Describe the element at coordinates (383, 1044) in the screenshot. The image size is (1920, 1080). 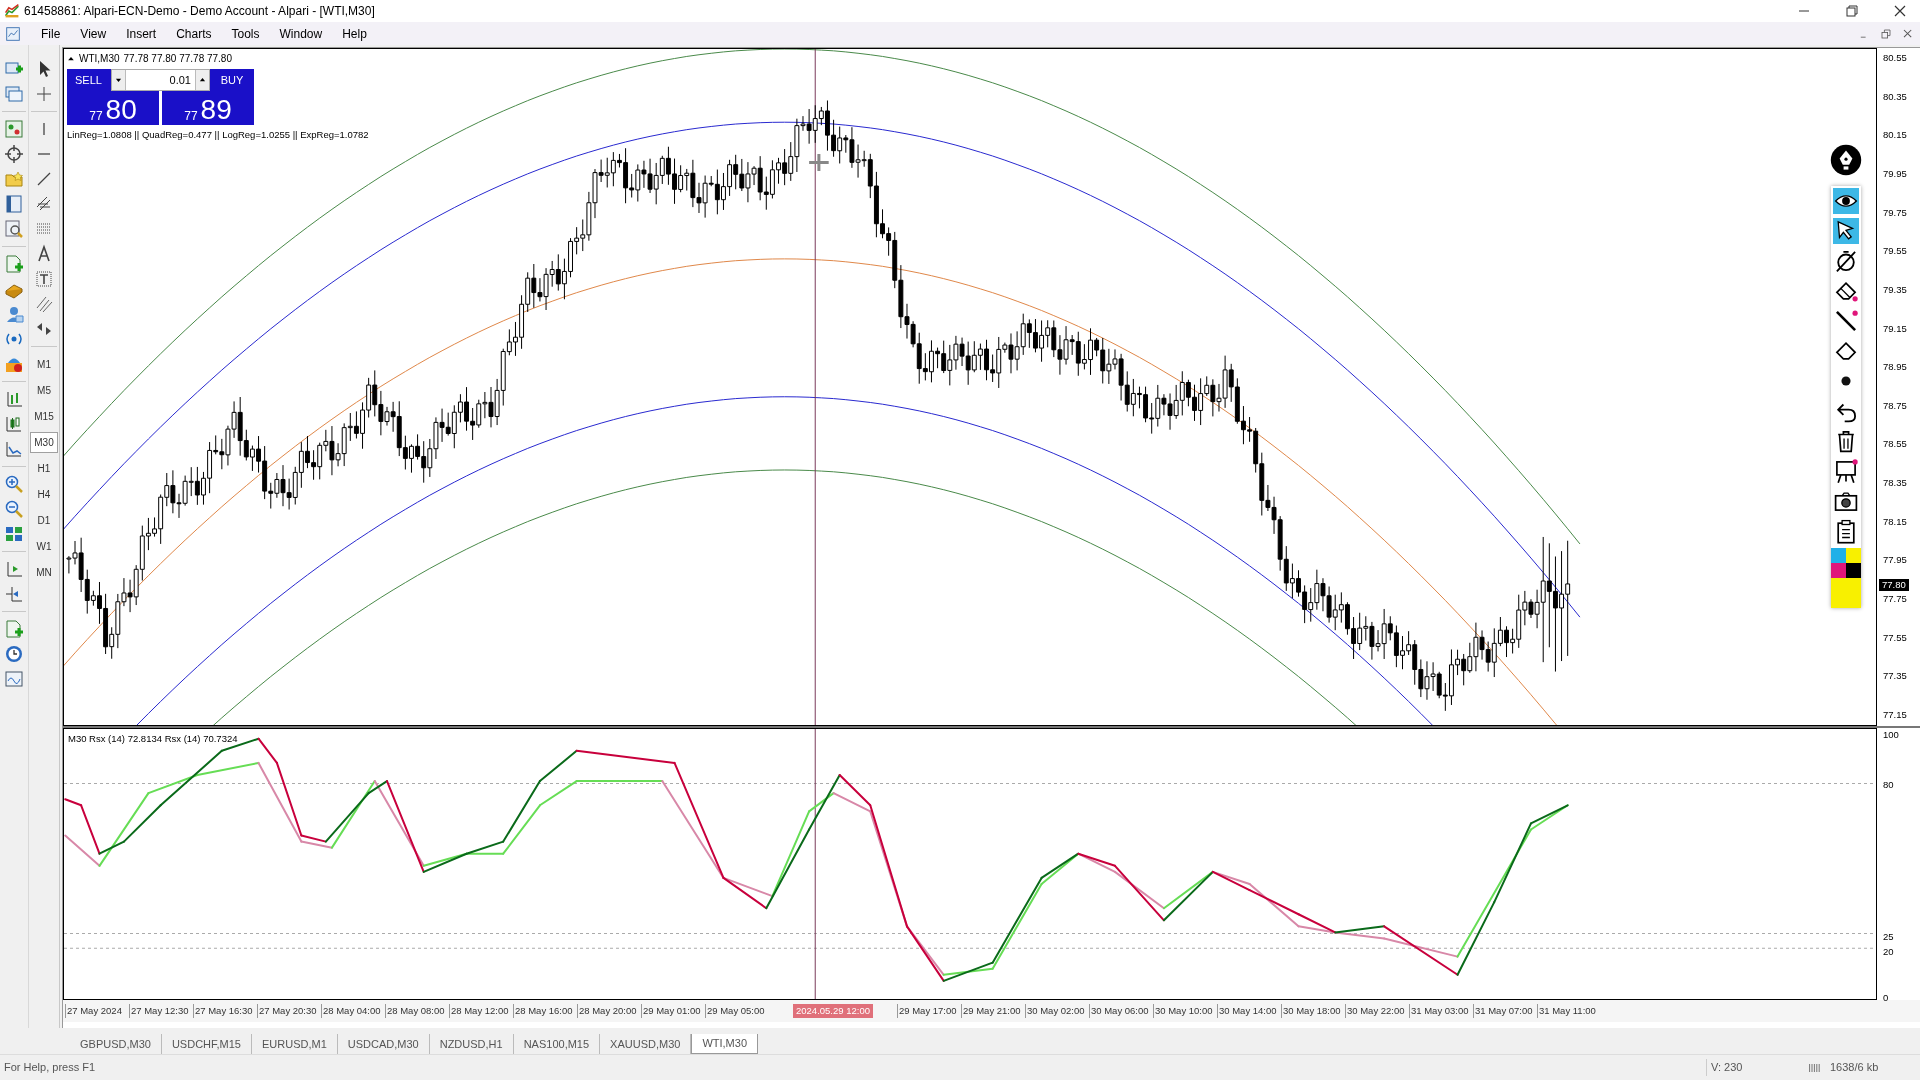
I see `chart-tab: USDCAD,M30` at that location.